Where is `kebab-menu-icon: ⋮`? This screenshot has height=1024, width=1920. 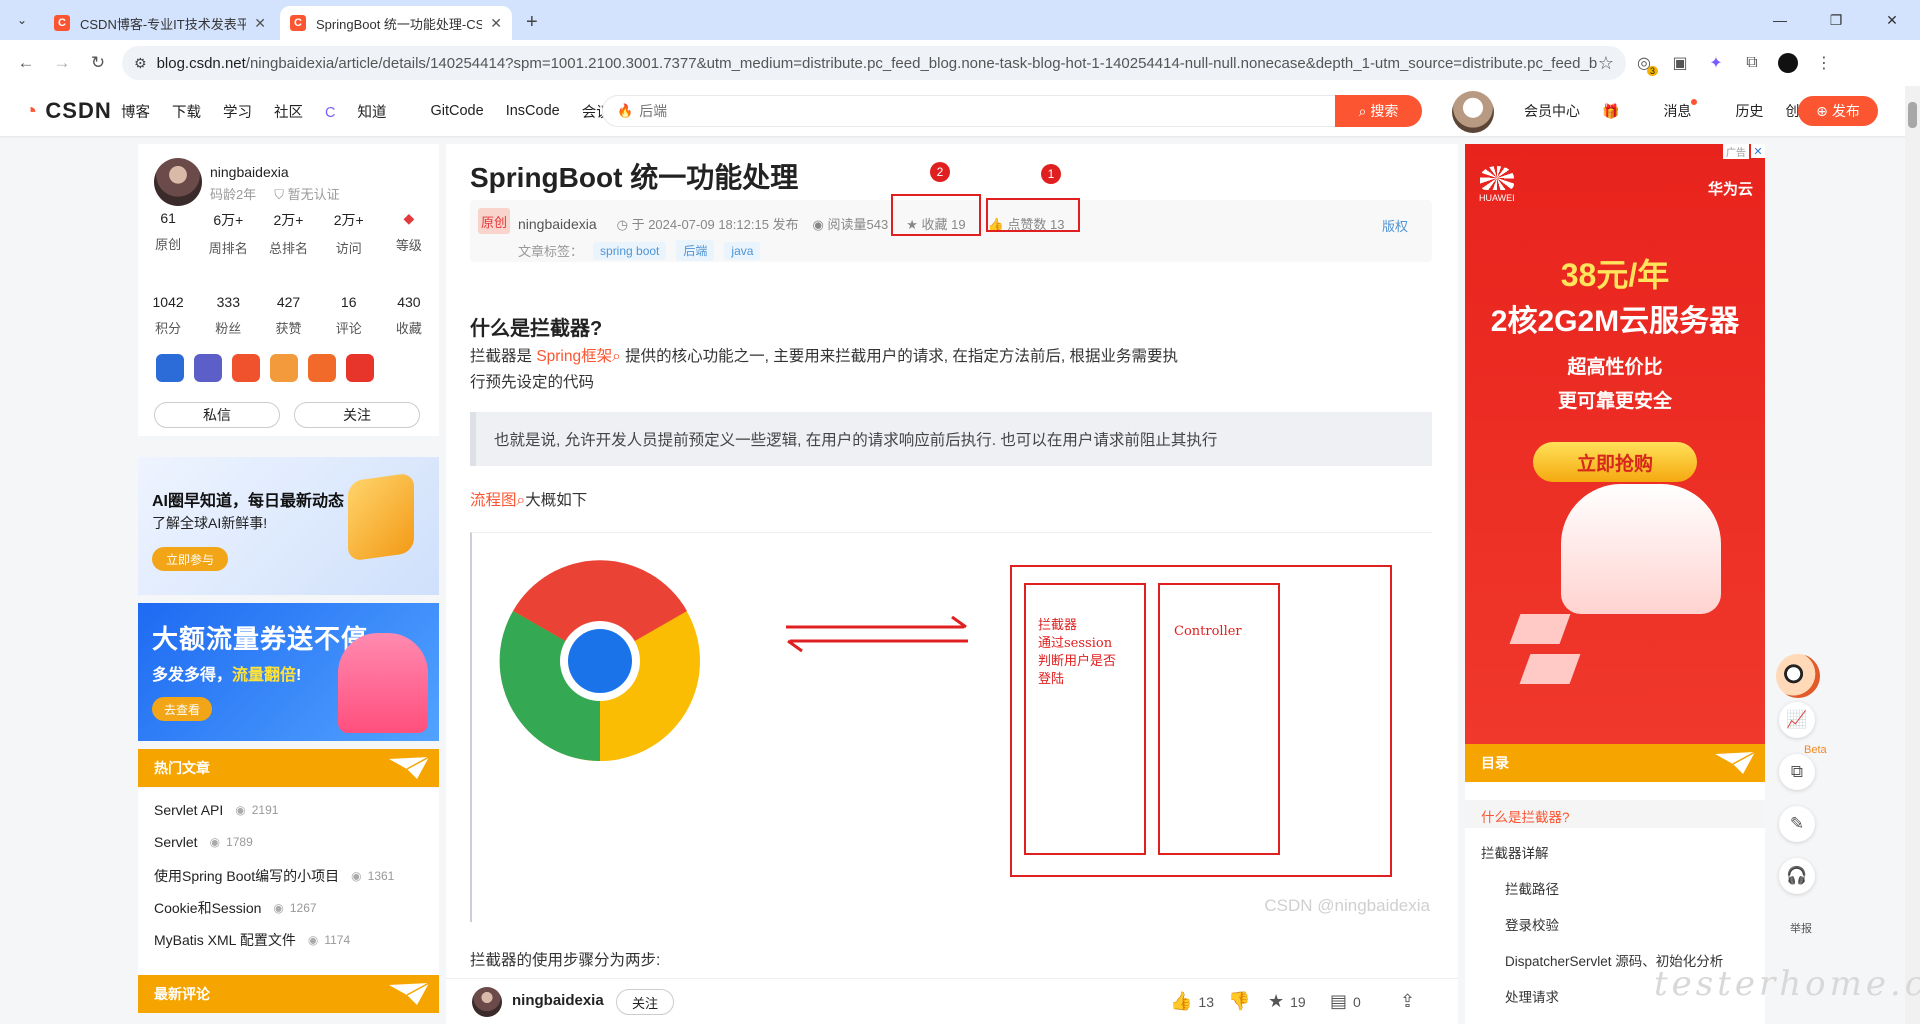 kebab-menu-icon: ⋮ is located at coordinates (1824, 63).